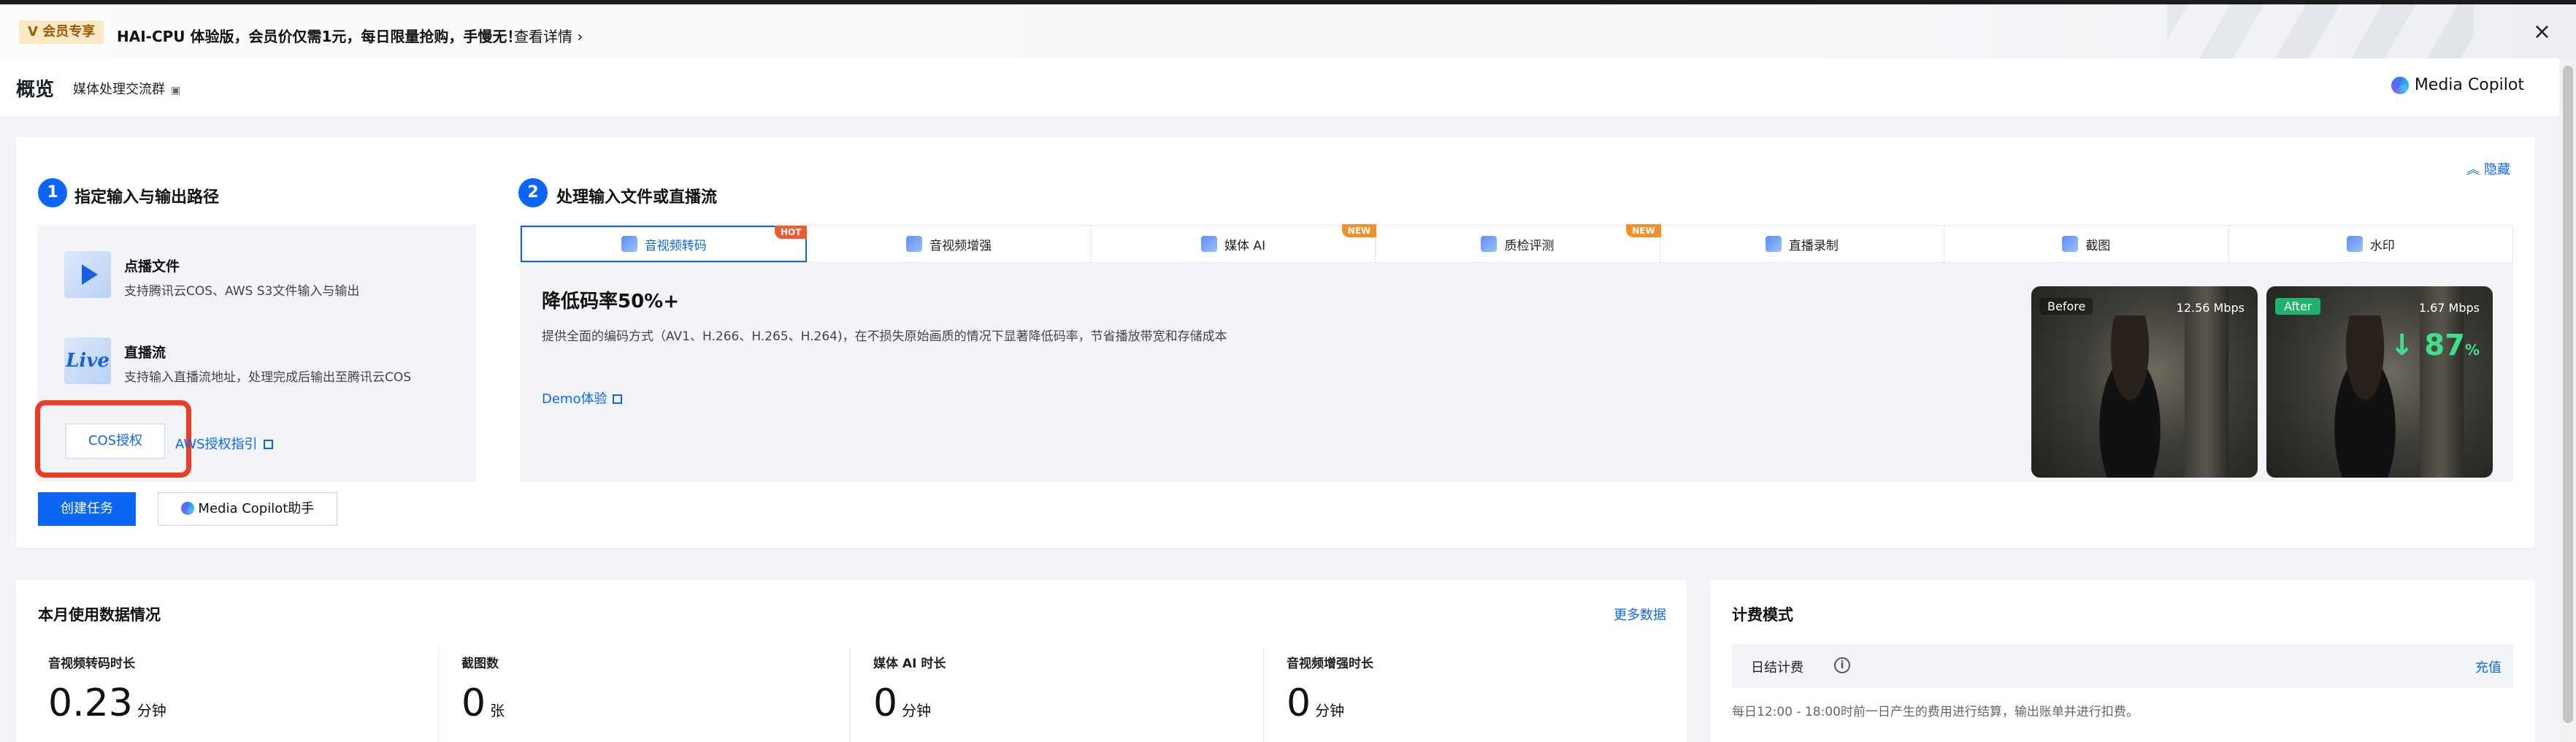  I want to click on feature-title: 降低码率50%+, so click(611, 302).